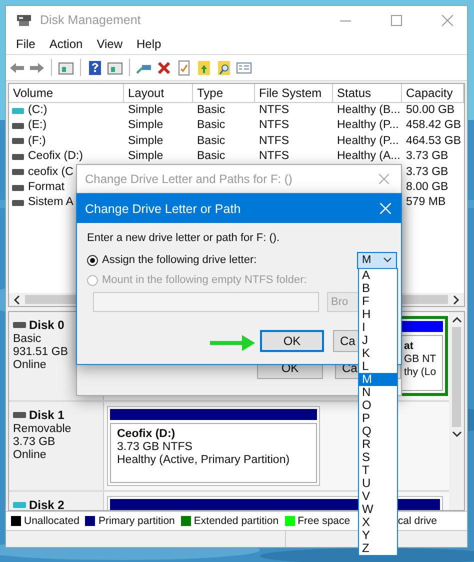 This screenshot has height=562, width=474. I want to click on delete-icon, so click(164, 68).